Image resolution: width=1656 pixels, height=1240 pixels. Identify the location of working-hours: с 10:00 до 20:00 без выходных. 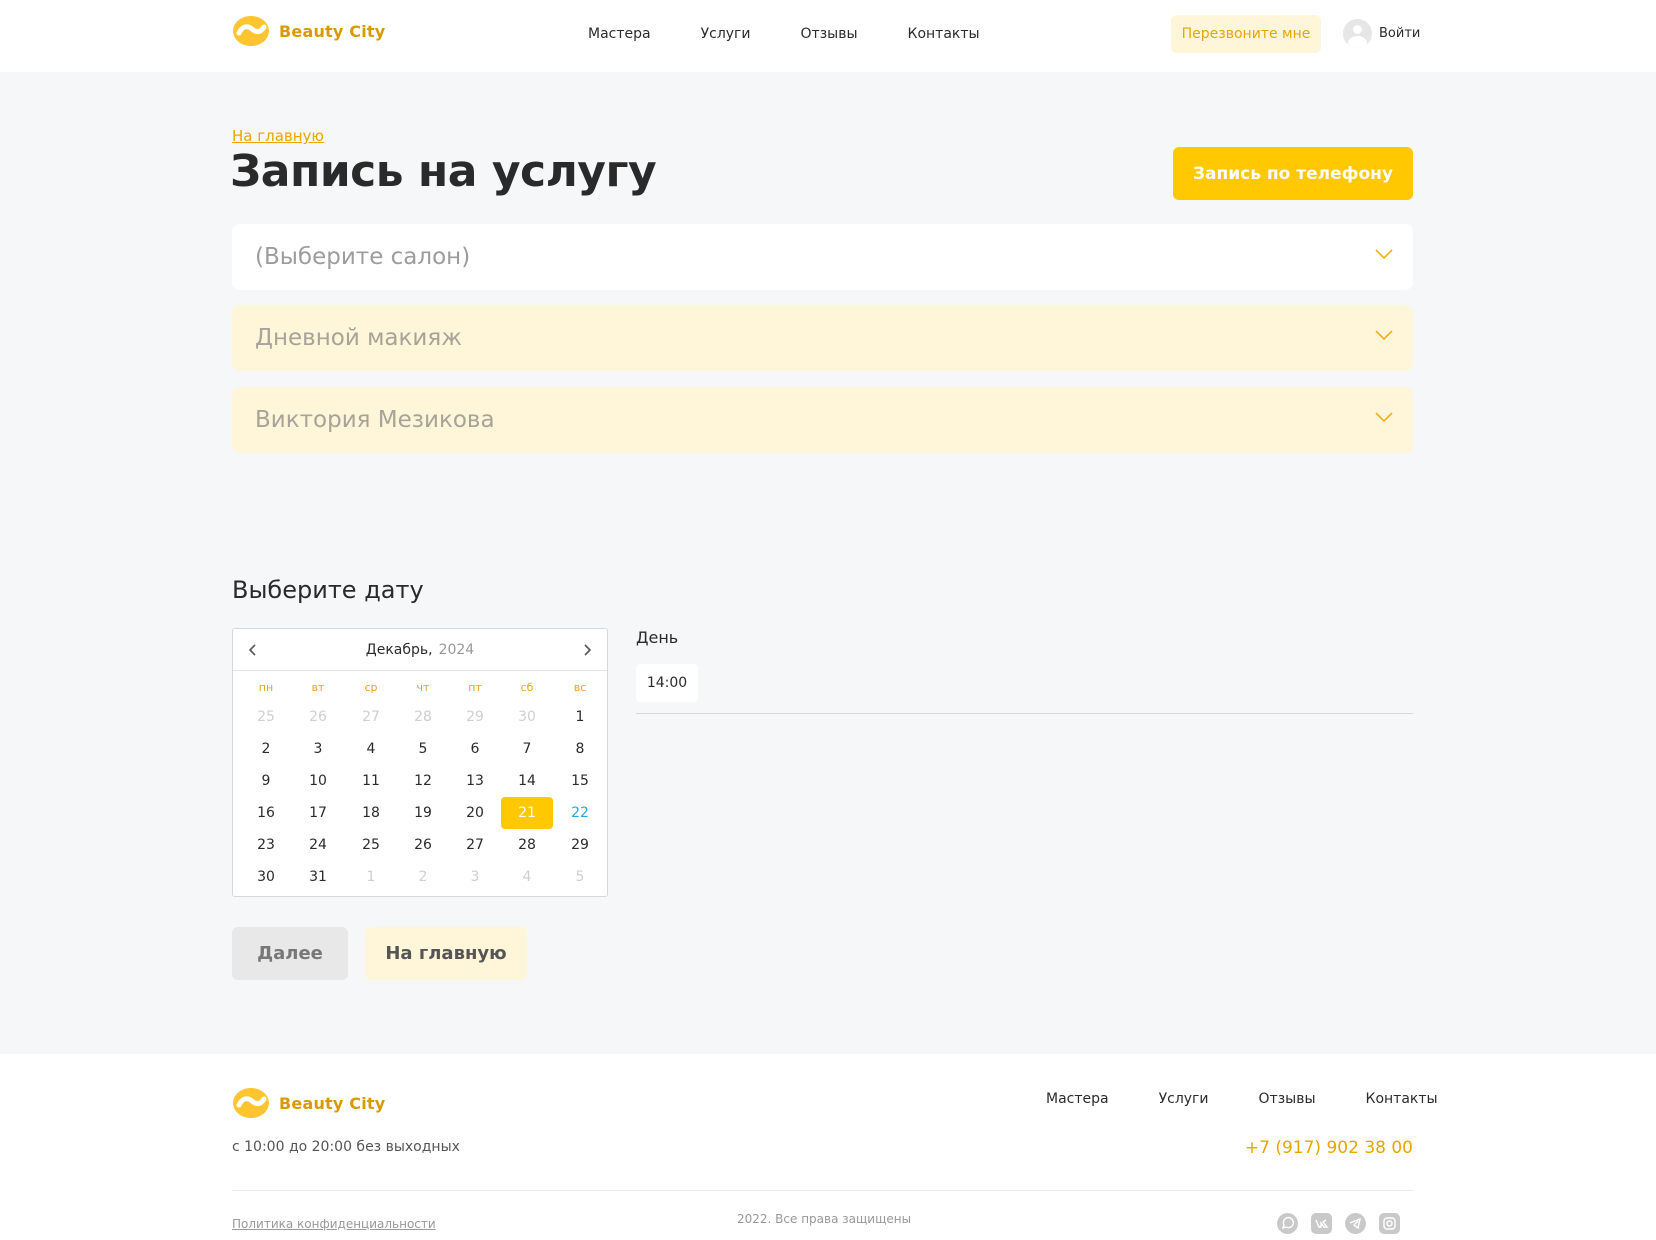
(346, 1147).